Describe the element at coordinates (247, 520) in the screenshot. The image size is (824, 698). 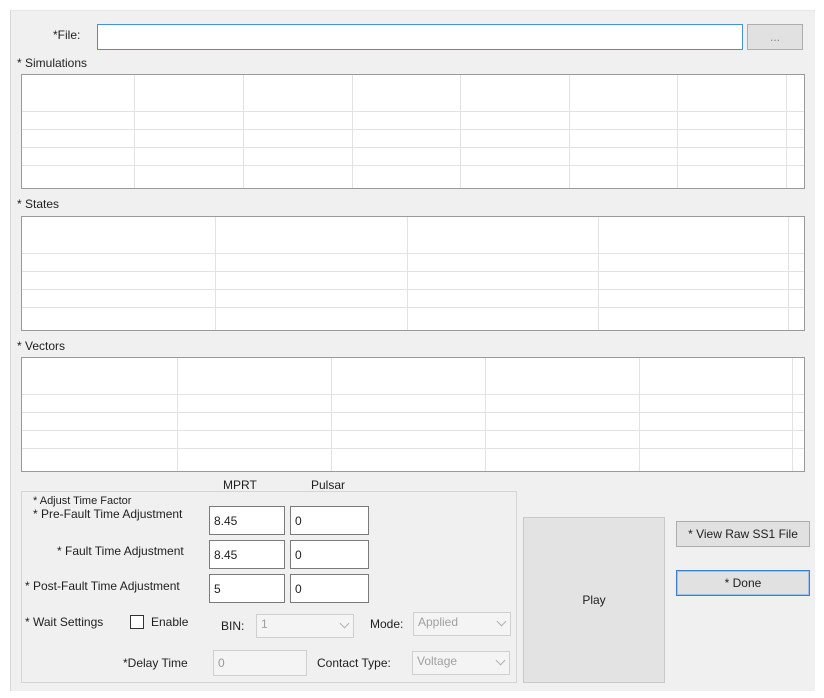
I see `prefault-mprt-input` at that location.